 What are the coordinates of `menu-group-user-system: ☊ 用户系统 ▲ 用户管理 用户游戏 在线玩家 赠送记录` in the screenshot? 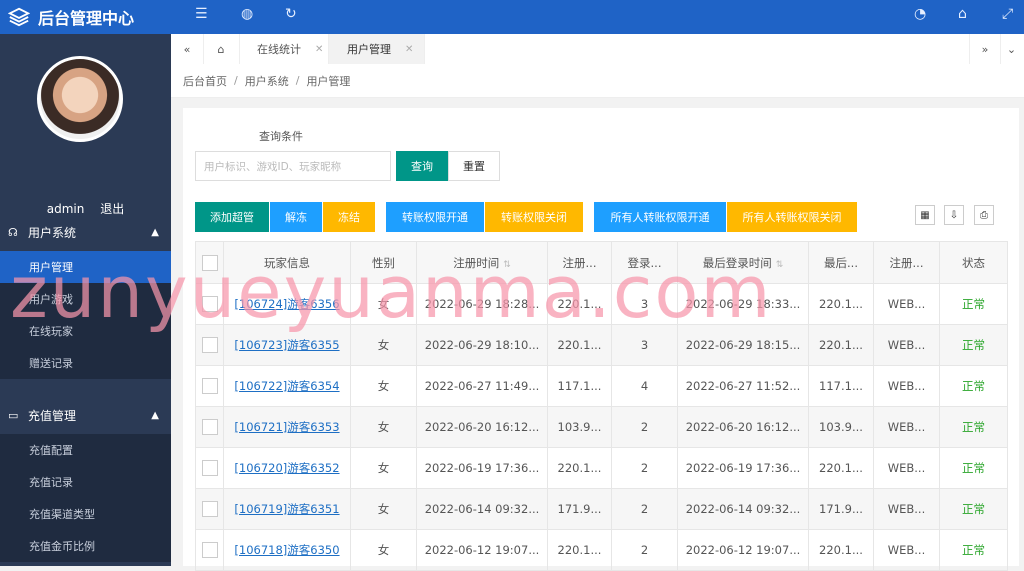 It's located at (85, 296).